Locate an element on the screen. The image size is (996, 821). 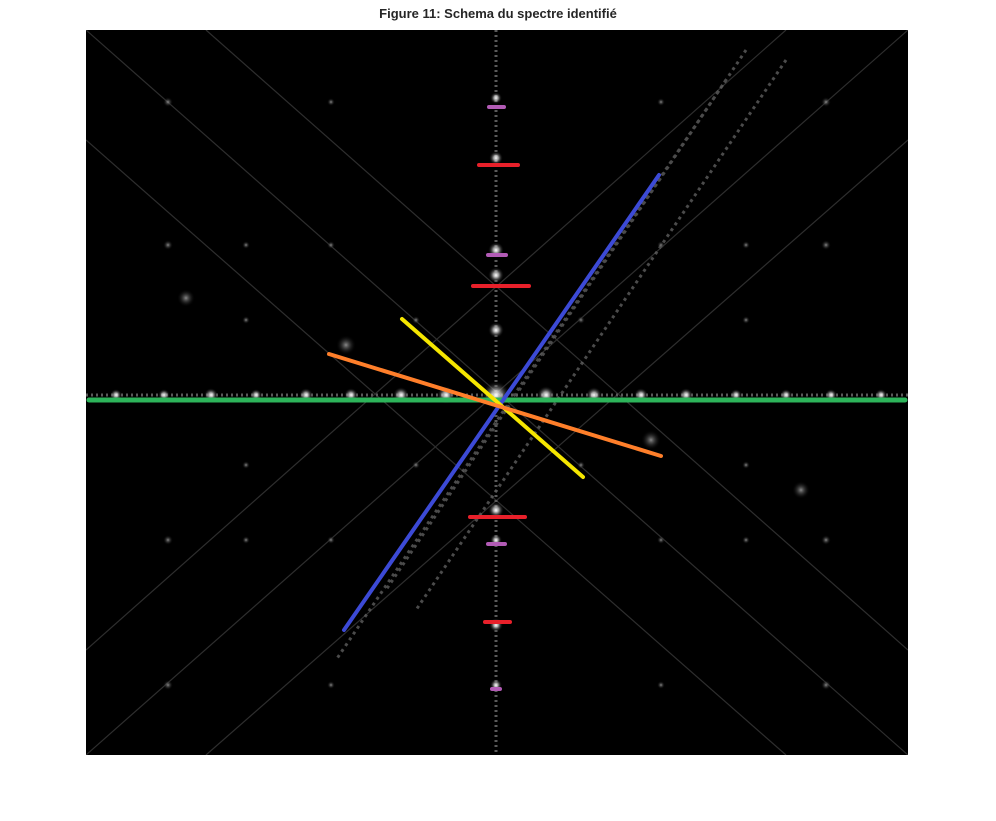
figure-title: Figure 11: Schema du spectre identifié is located at coordinates (498, 13).